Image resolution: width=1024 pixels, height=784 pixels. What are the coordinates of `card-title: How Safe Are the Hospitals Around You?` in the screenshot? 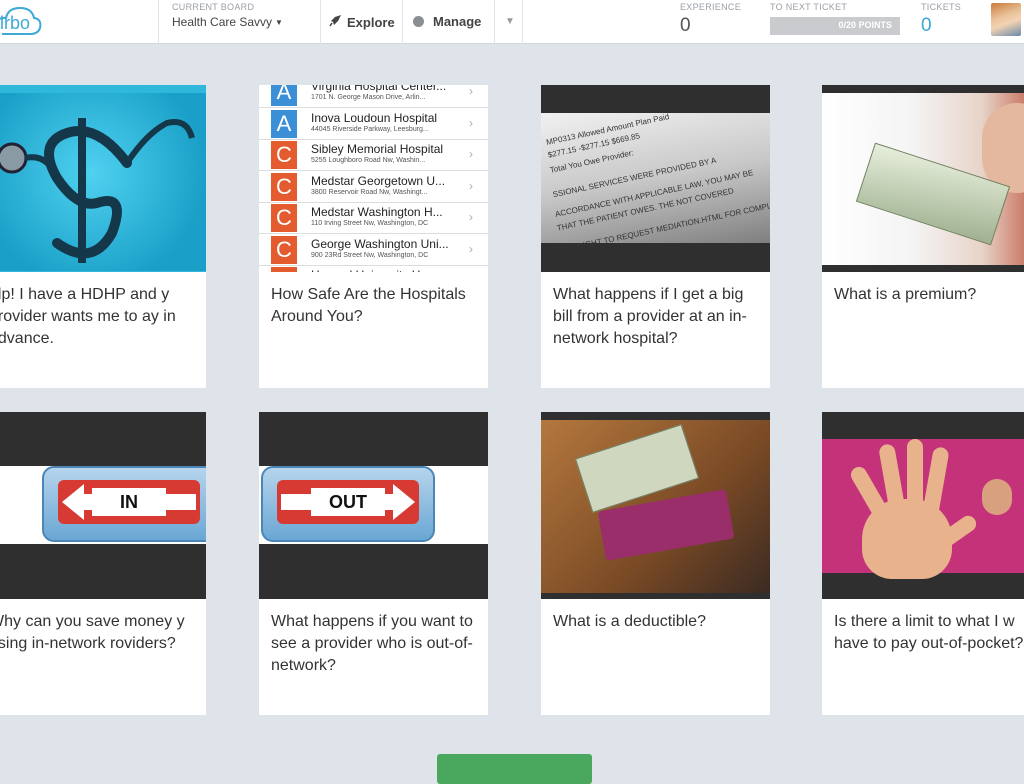 It's located at (376, 306).